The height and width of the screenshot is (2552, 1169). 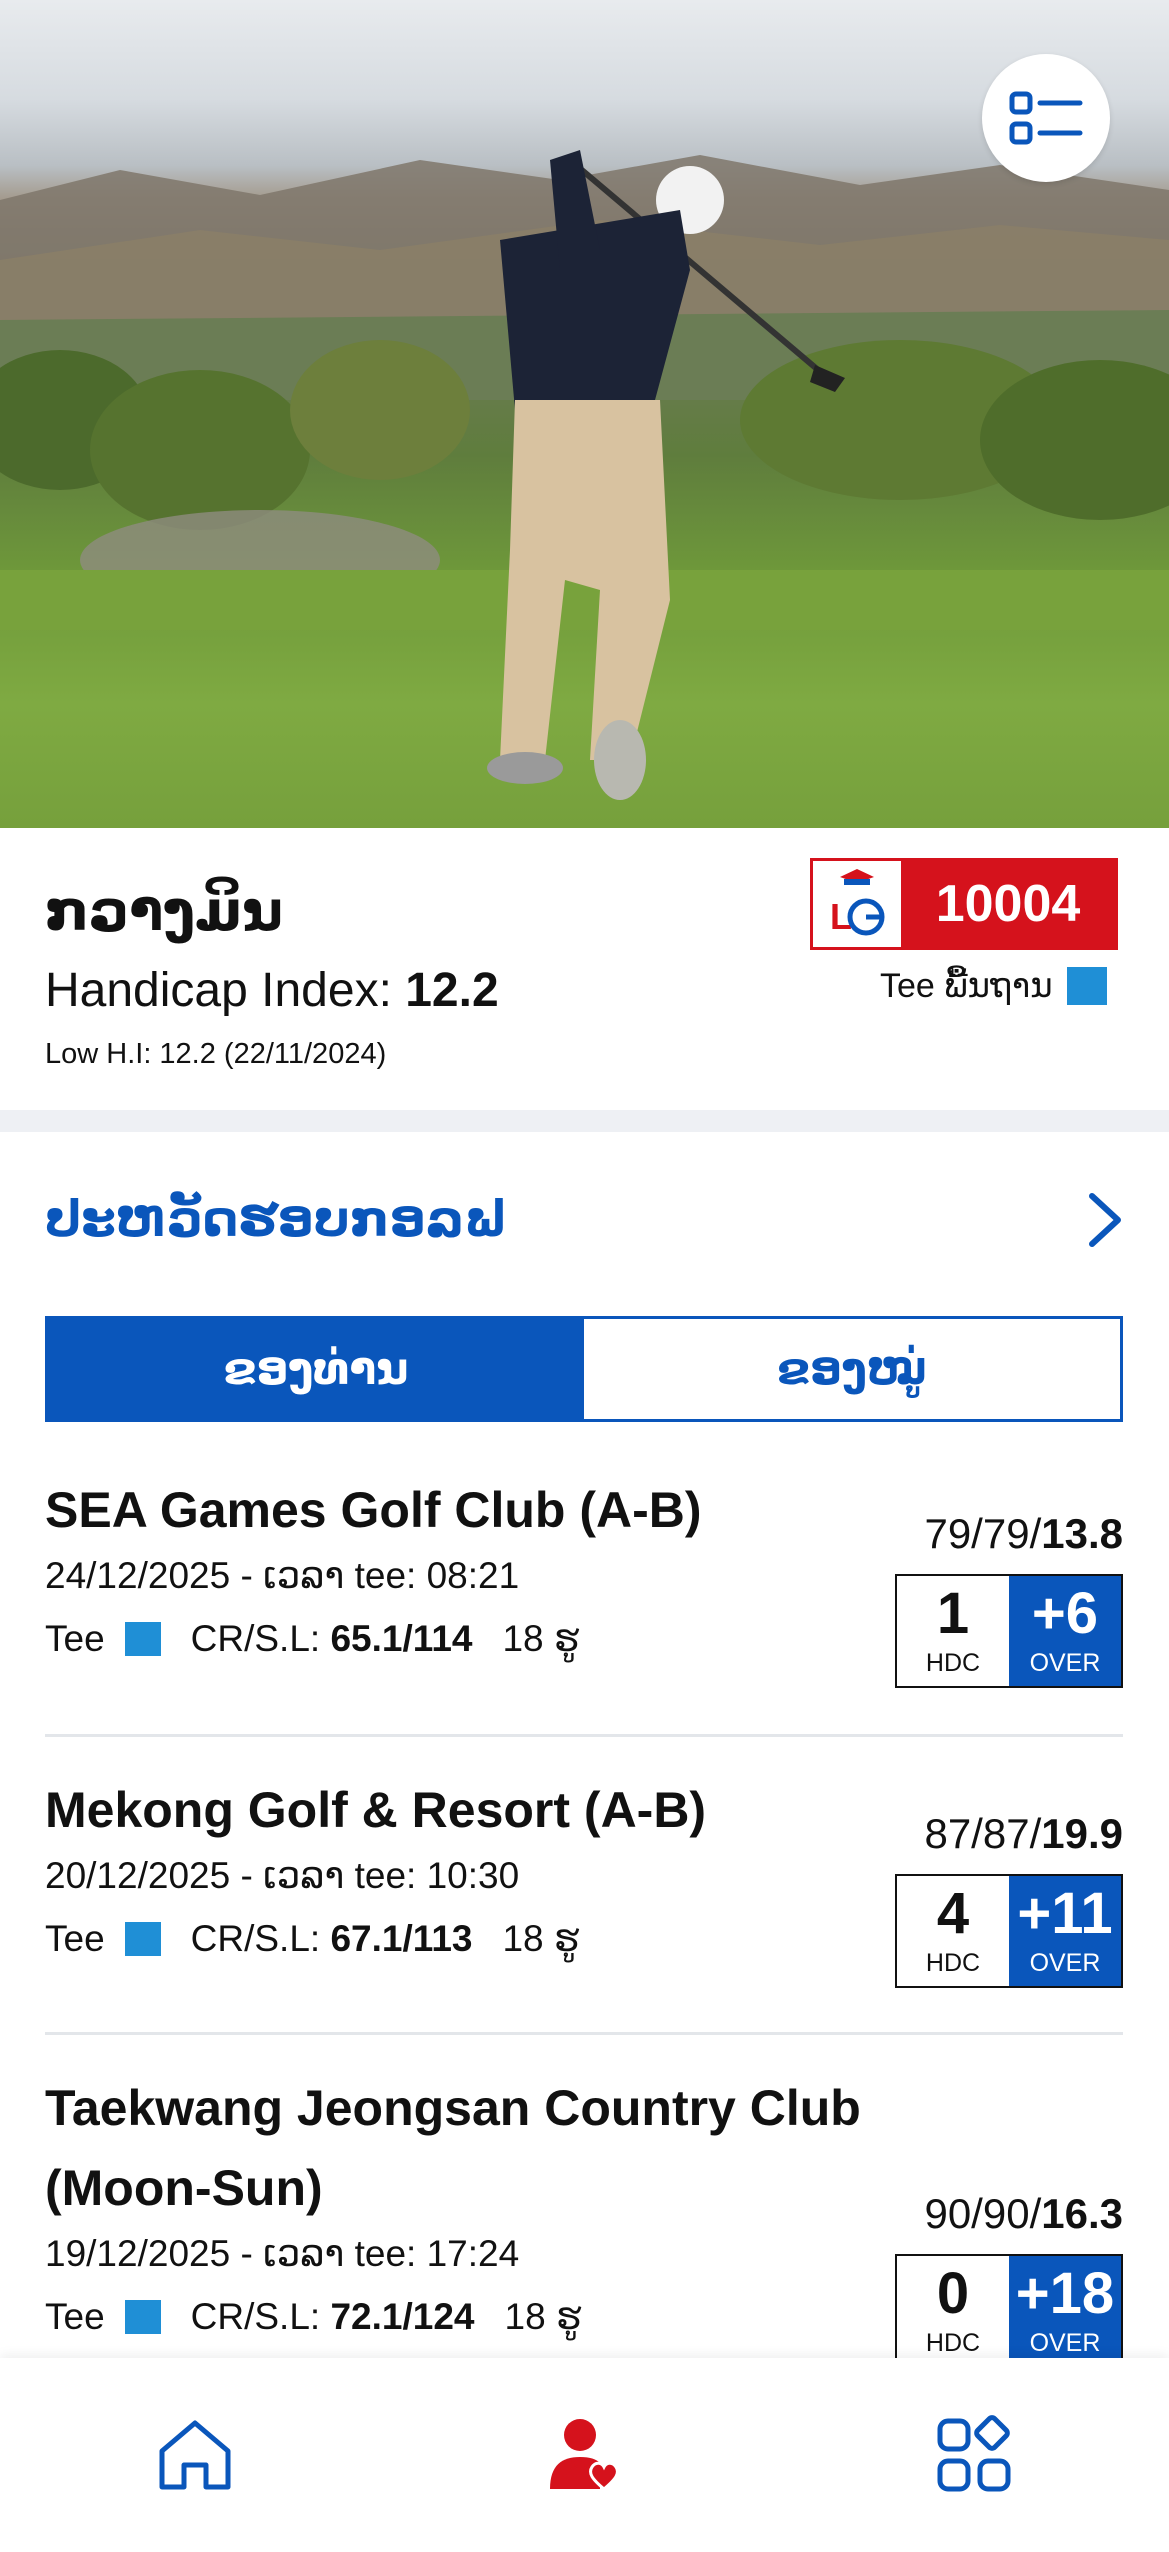 What do you see at coordinates (1023, 1533) in the screenshot?
I see `score-summary: 79/79/13.8` at bounding box center [1023, 1533].